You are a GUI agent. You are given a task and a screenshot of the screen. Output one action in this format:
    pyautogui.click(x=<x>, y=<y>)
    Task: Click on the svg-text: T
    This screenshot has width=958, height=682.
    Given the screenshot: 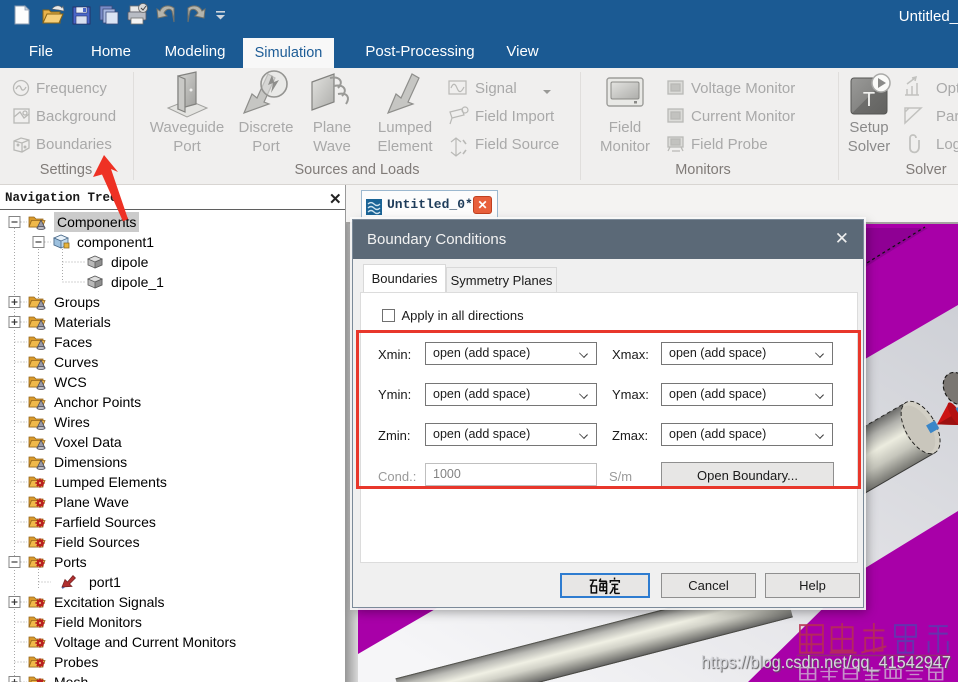 What is the action you would take?
    pyautogui.click(x=869, y=100)
    